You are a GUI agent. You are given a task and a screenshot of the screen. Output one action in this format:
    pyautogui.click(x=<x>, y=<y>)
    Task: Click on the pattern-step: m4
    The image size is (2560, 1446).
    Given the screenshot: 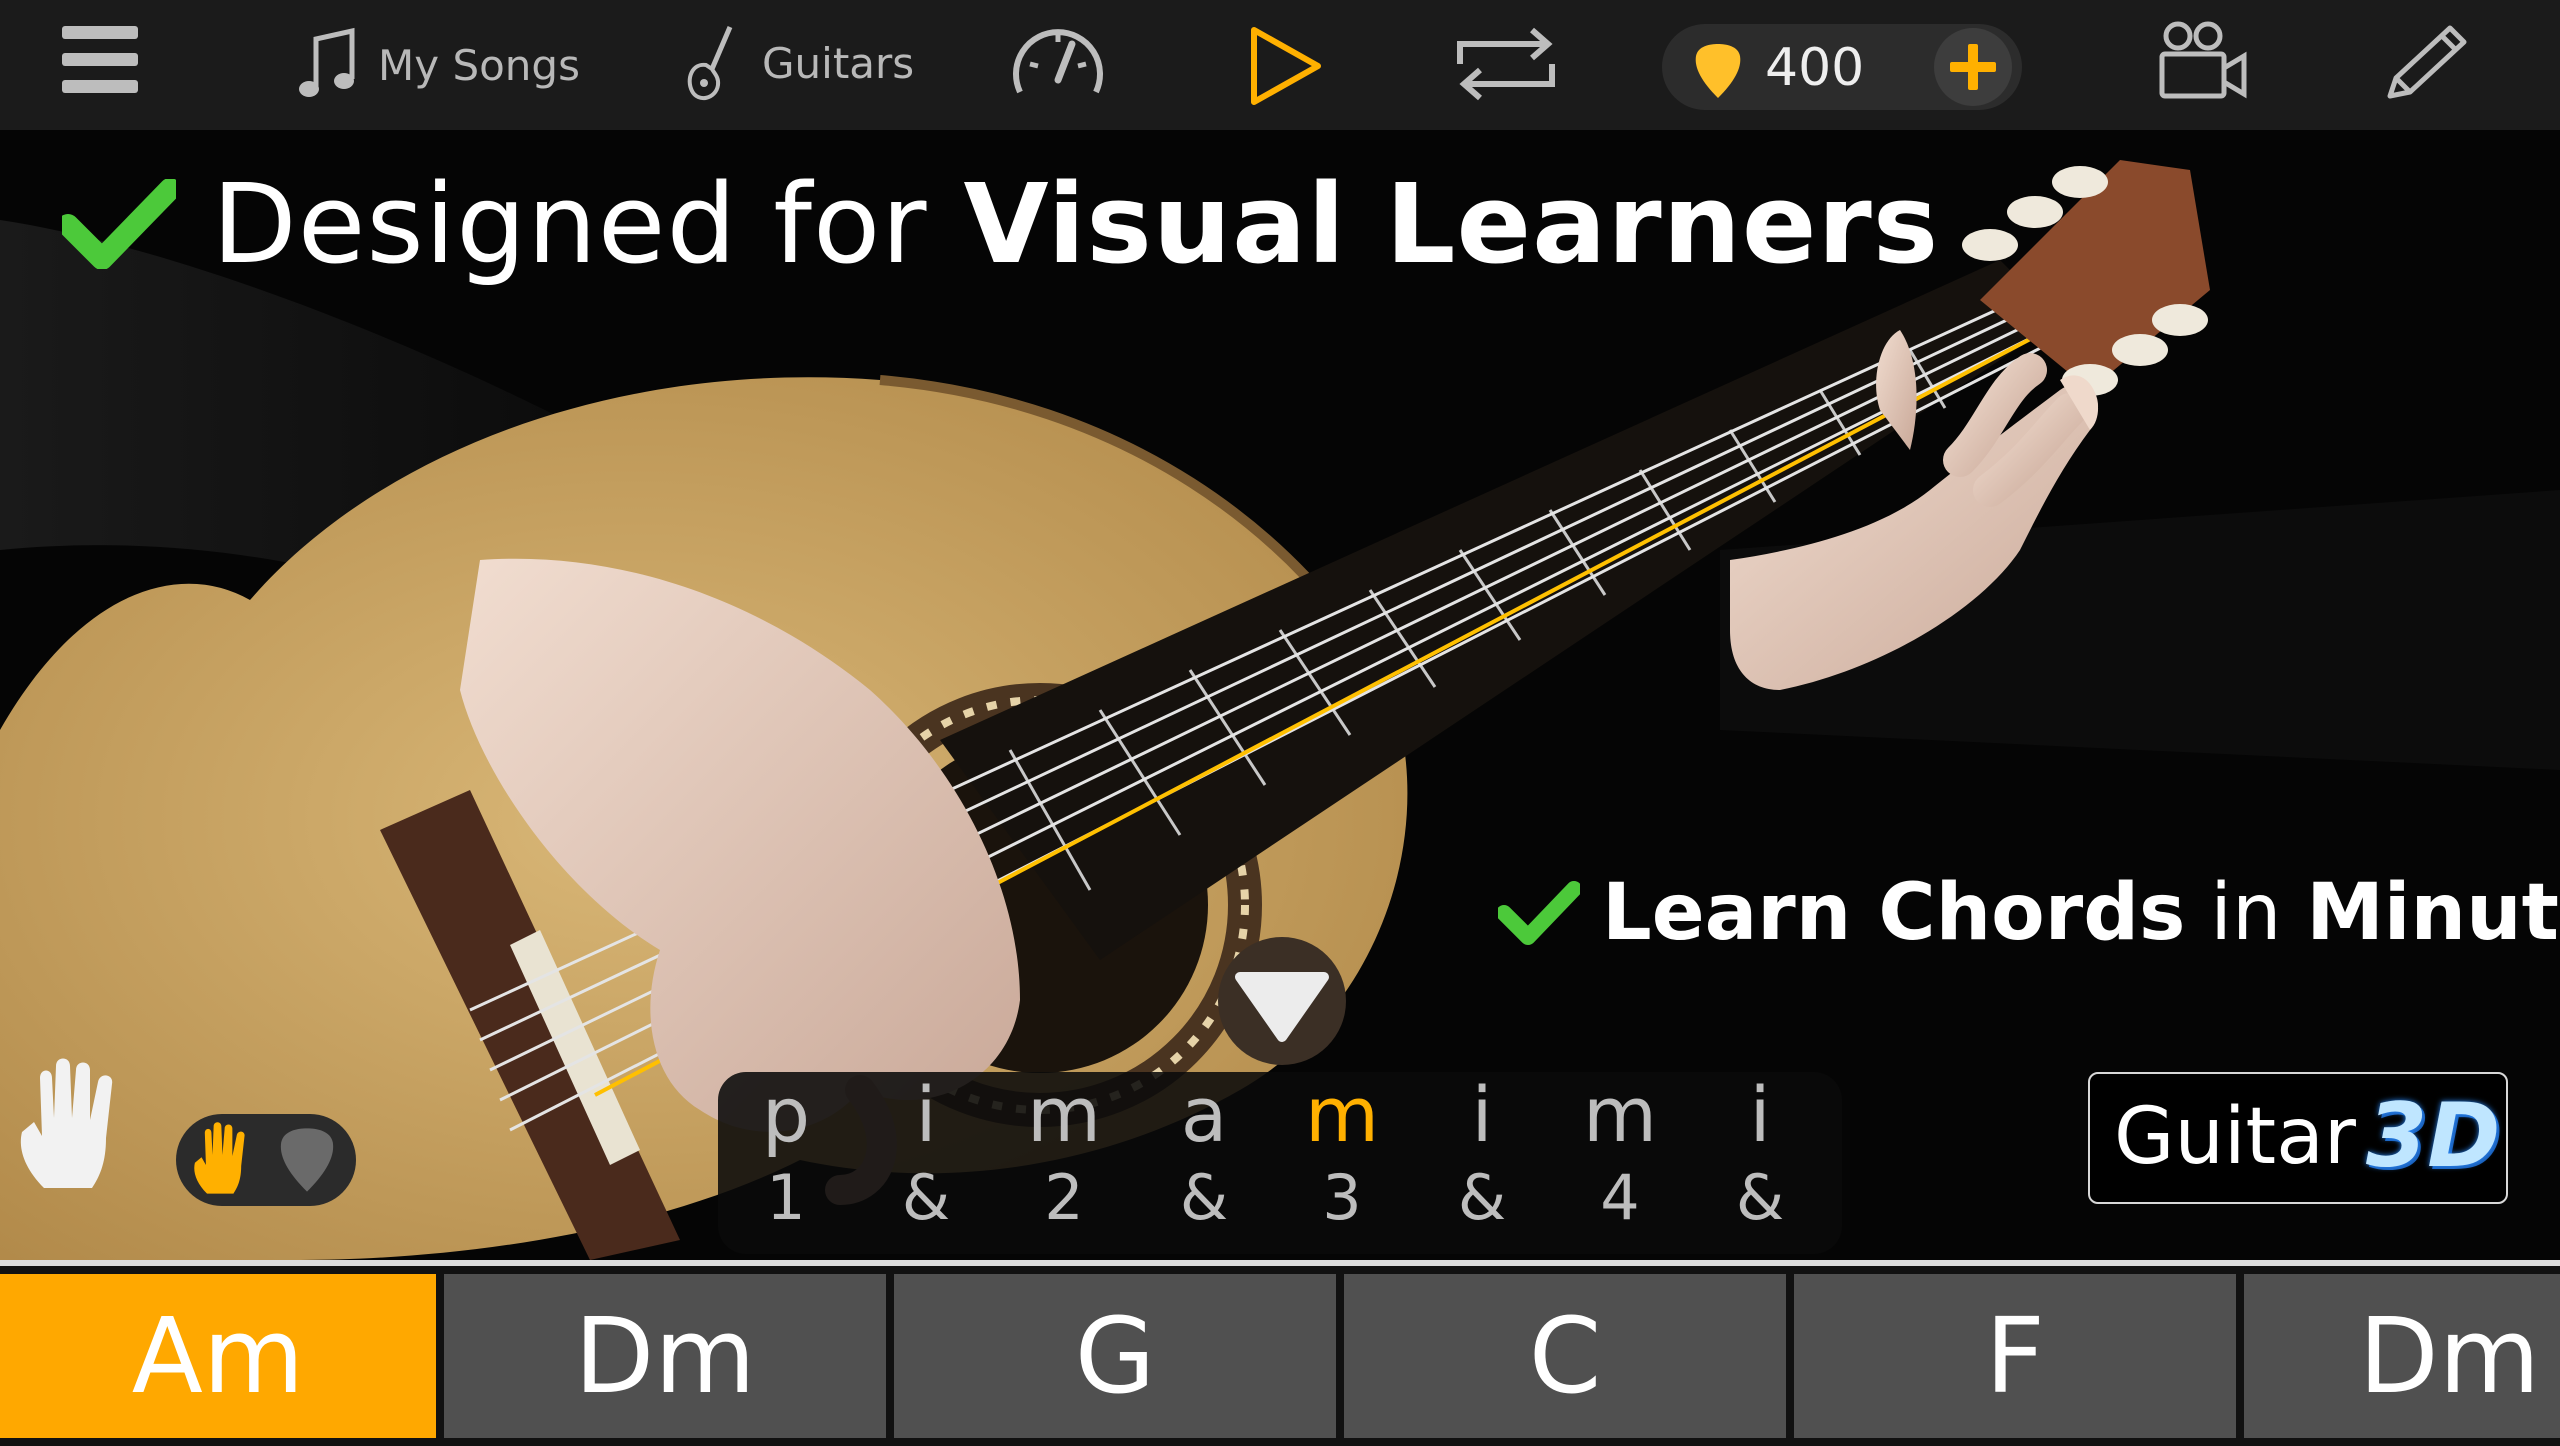 What is the action you would take?
    pyautogui.click(x=1620, y=1155)
    